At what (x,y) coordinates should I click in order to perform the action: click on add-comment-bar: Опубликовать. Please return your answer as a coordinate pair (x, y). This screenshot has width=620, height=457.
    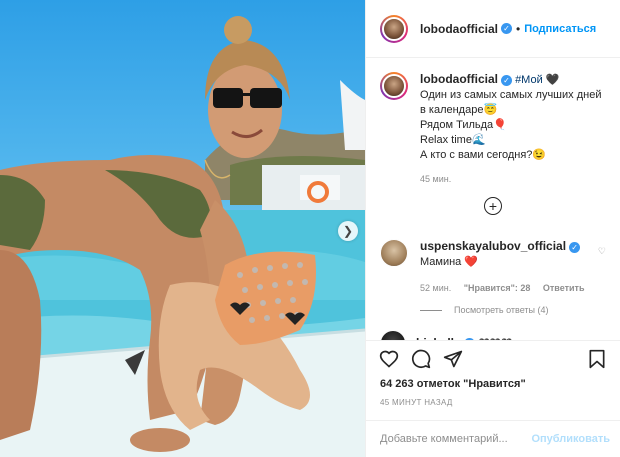
    Looking at the image, I should click on (493, 438).